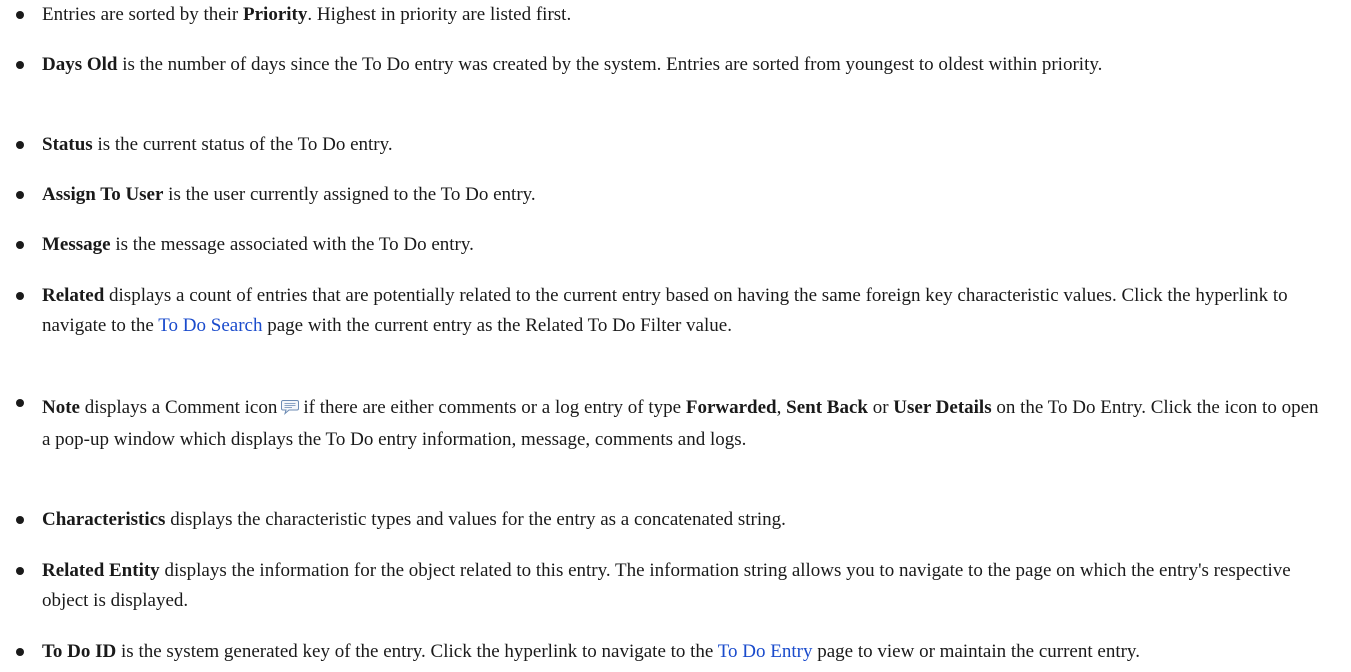 The width and height of the screenshot is (1351, 672). Describe the element at coordinates (178, 407) in the screenshot. I see `item-text: displays a Comment icon` at that location.